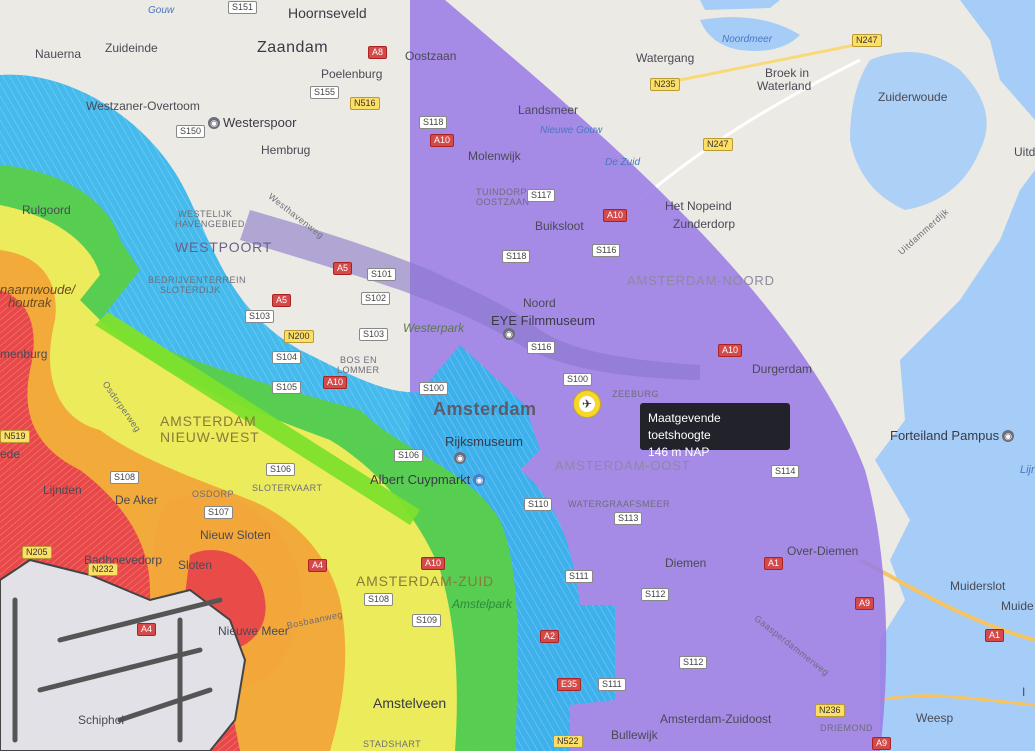  Describe the element at coordinates (503, 202) in the screenshot. I see `label-oostzaan-district: OOSTZAAN` at that location.